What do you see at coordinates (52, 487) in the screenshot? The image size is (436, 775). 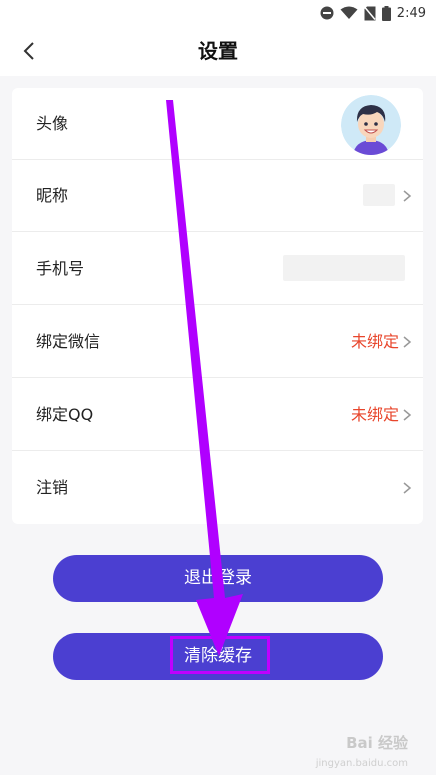 I see `cancel-account-label: 注销` at bounding box center [52, 487].